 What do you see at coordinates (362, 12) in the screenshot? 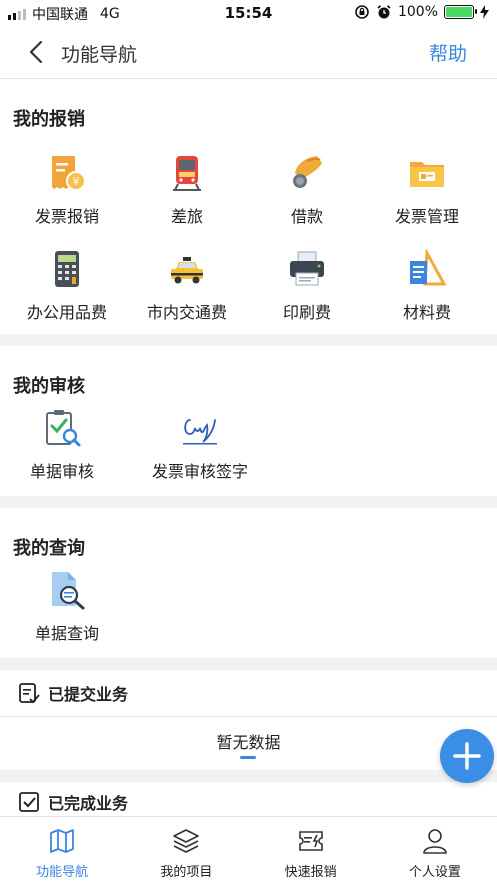
I see `rotation-lock-icon` at bounding box center [362, 12].